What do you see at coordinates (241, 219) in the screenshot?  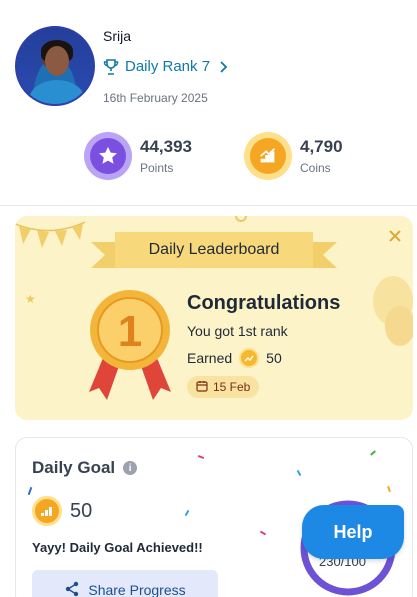 I see `decoration-ring` at bounding box center [241, 219].